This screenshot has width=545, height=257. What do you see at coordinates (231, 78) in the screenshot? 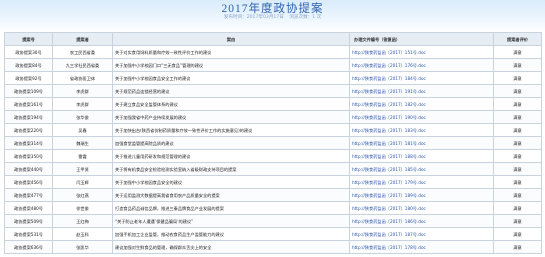
I see `proposal-subject: 关于加强中小学校园食品安全工作的建议` at bounding box center [231, 78].